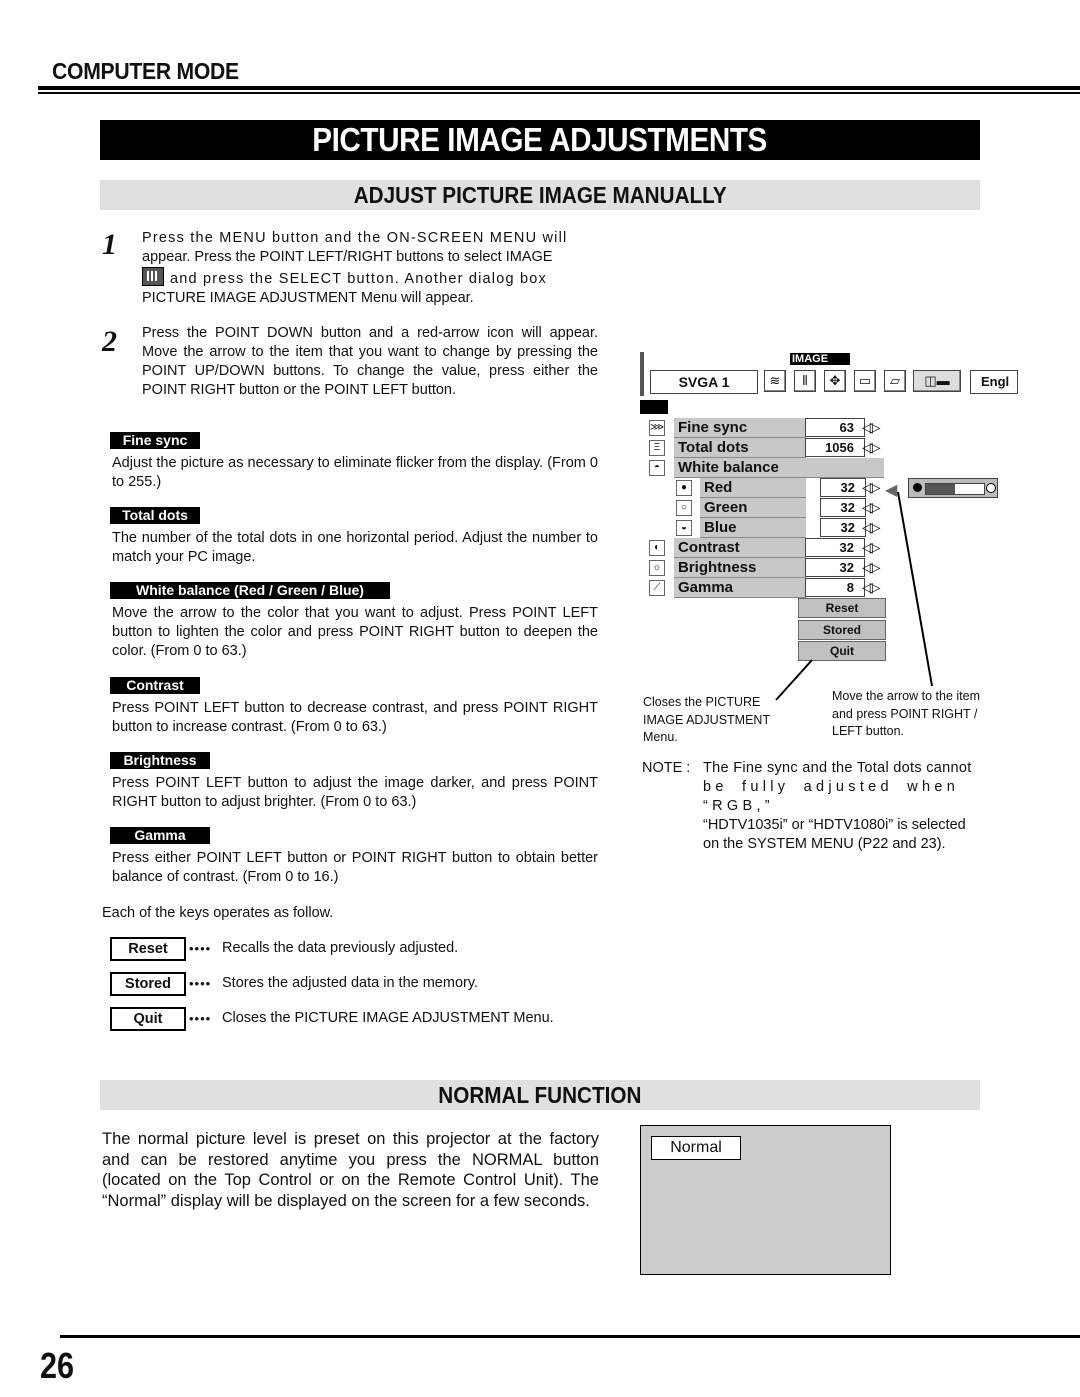 The height and width of the screenshot is (1397, 1080). What do you see at coordinates (657, 448) in the screenshot?
I see `total-dots-icon: Ξ` at bounding box center [657, 448].